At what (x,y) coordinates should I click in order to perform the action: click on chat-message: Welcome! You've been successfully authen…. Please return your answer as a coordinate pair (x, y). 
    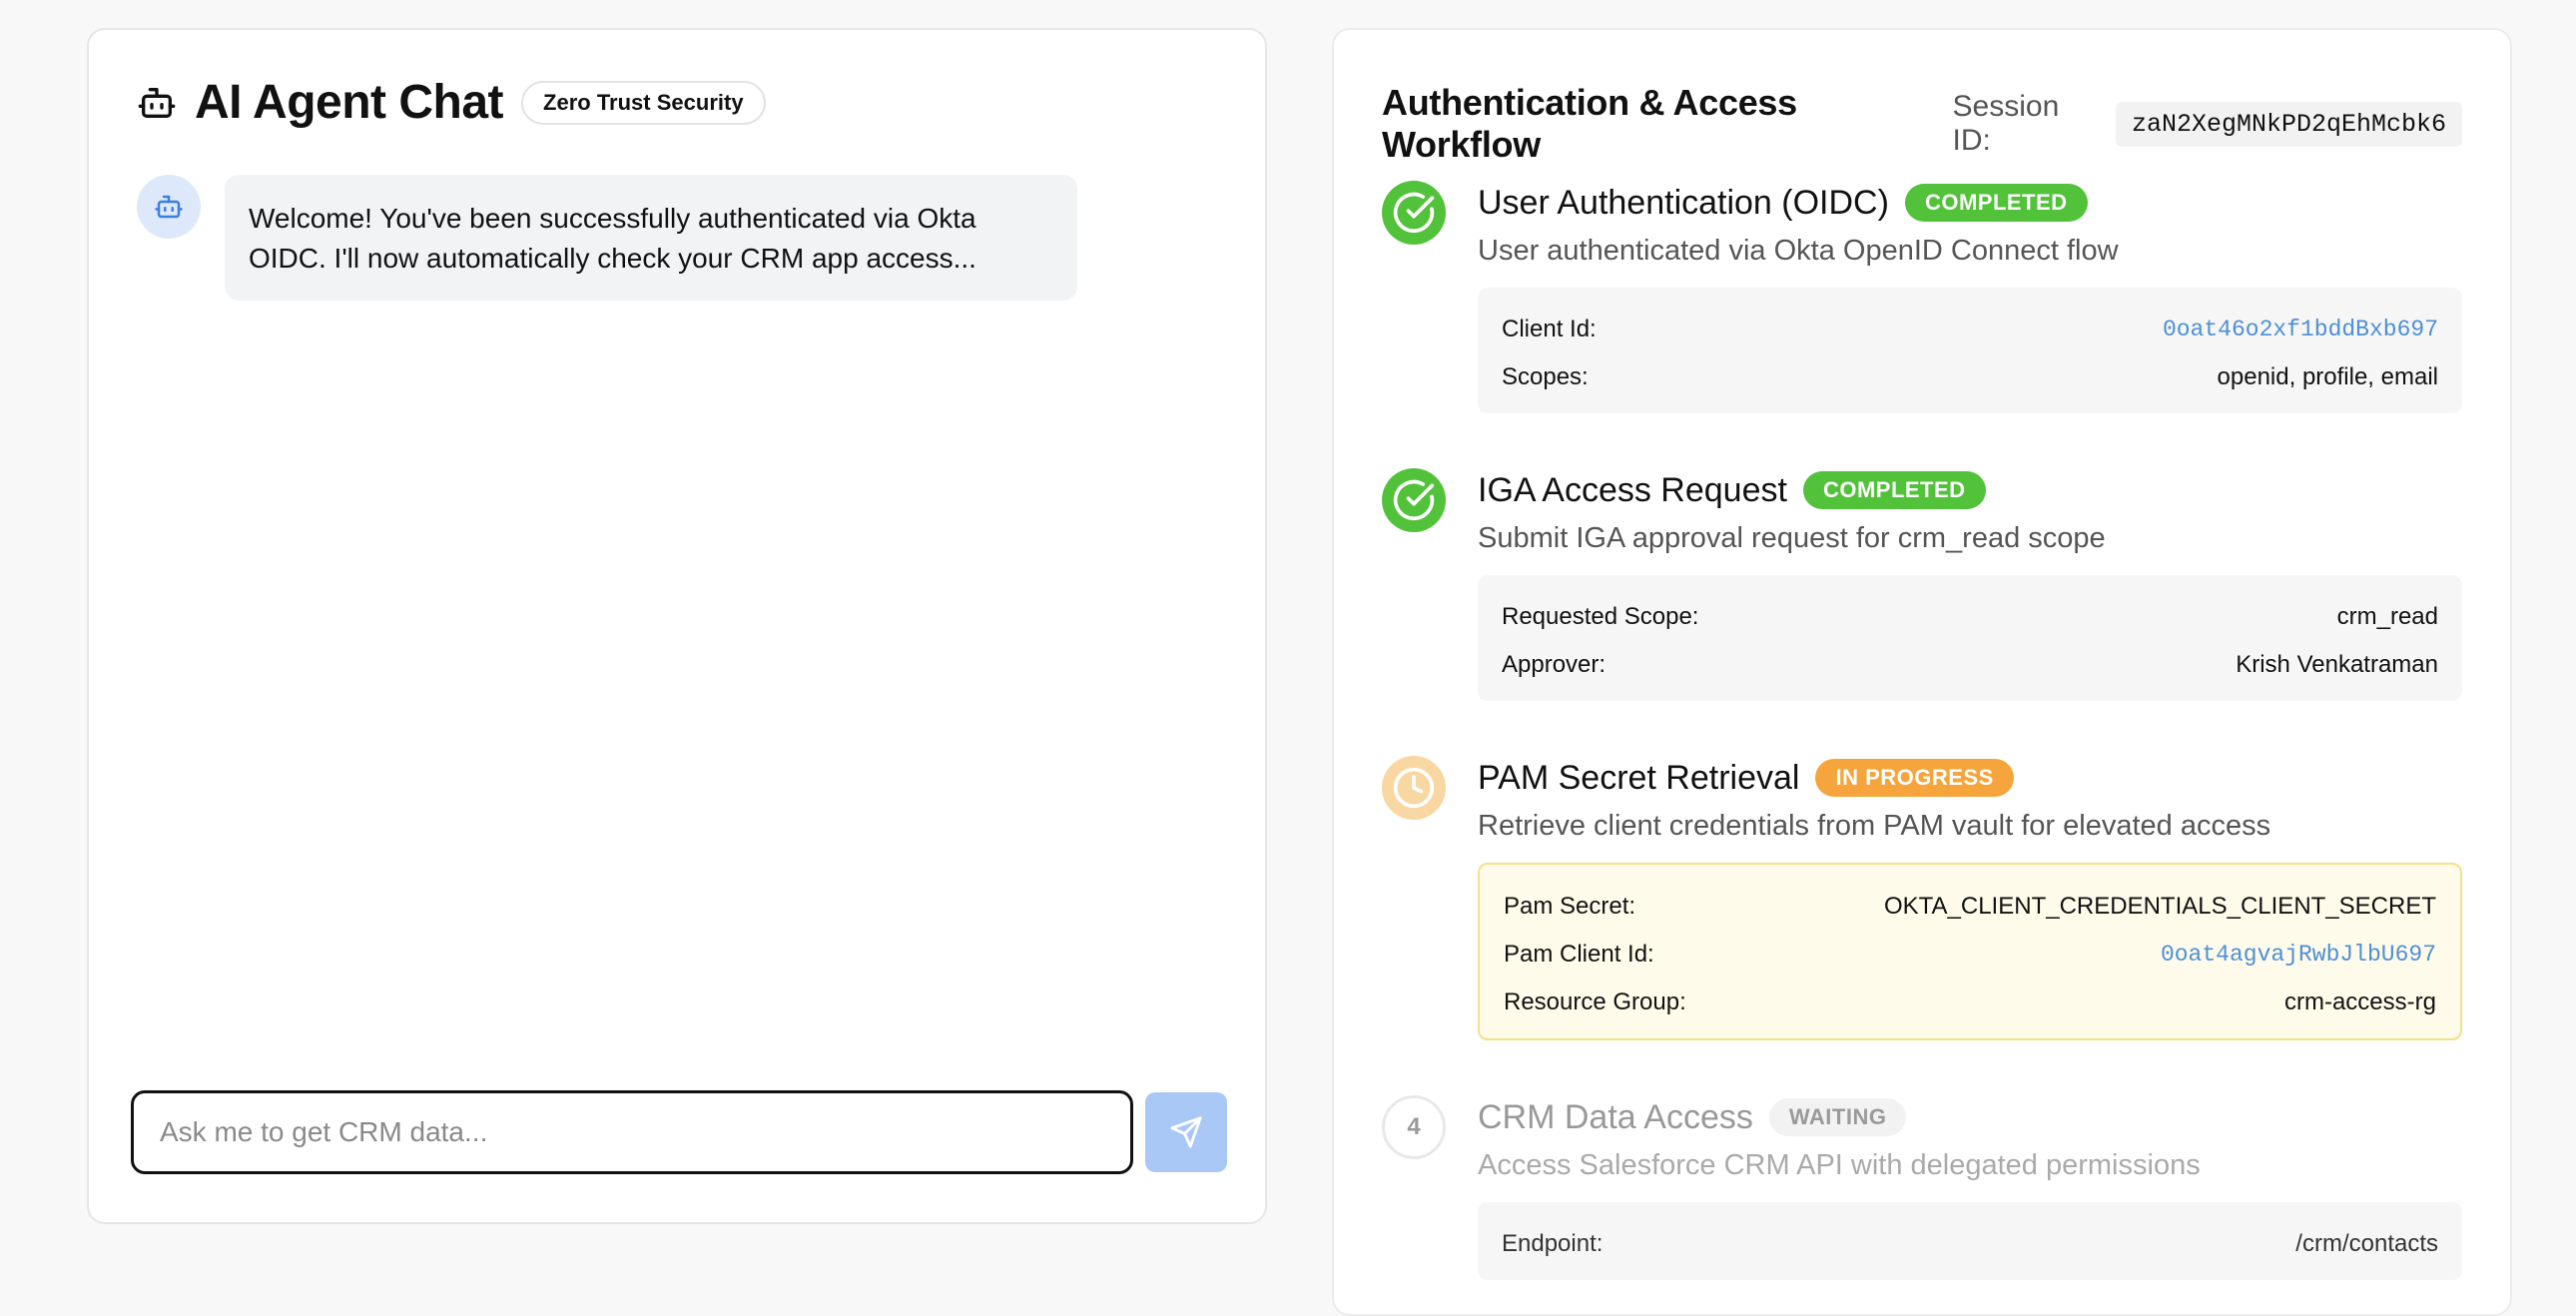
    Looking at the image, I should click on (607, 238).